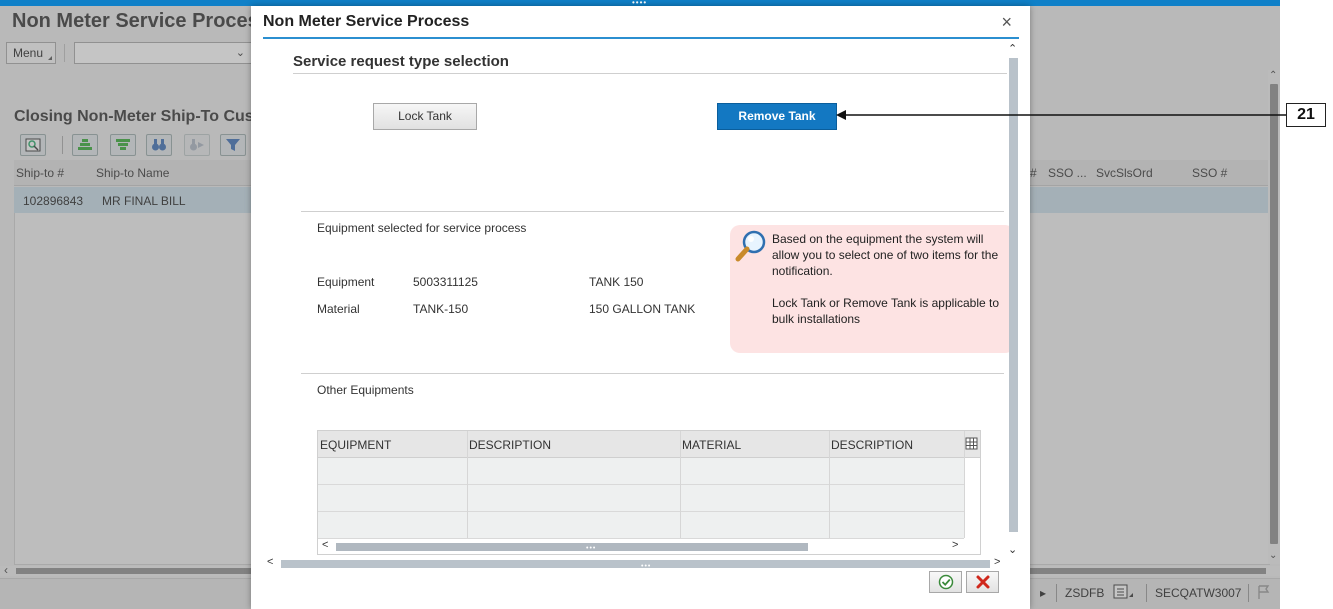 Image resolution: width=1333 pixels, height=609 pixels. What do you see at coordinates (1061, 115) in the screenshot?
I see `callout-arrow` at bounding box center [1061, 115].